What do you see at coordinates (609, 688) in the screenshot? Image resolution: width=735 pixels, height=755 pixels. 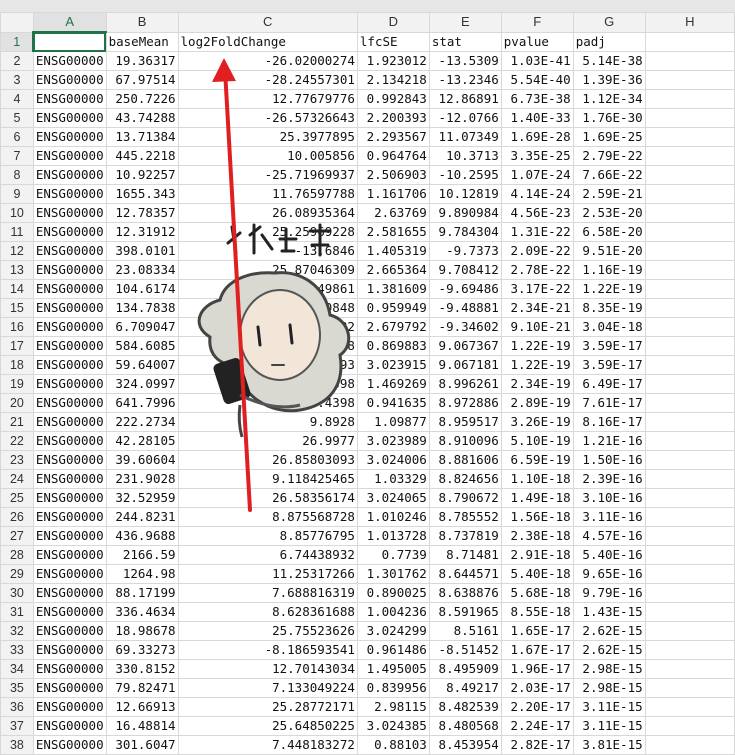 I see `cell-g: 2.98E-15` at bounding box center [609, 688].